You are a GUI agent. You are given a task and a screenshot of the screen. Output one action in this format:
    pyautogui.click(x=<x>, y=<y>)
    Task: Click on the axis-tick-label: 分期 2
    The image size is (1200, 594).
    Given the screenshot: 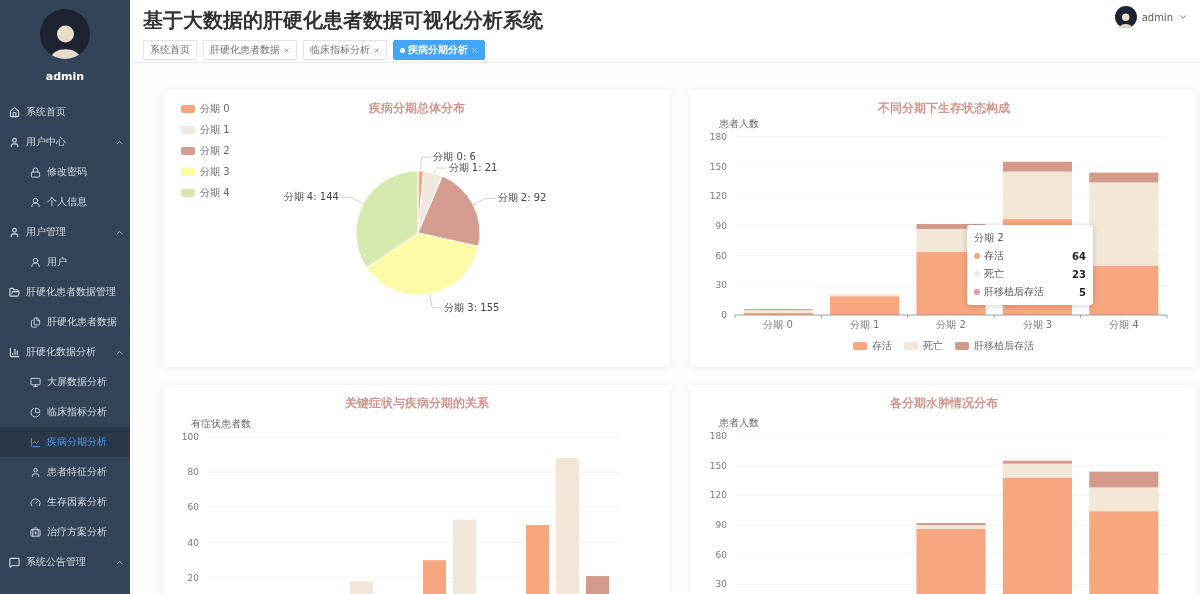 What is the action you would take?
    pyautogui.click(x=951, y=324)
    